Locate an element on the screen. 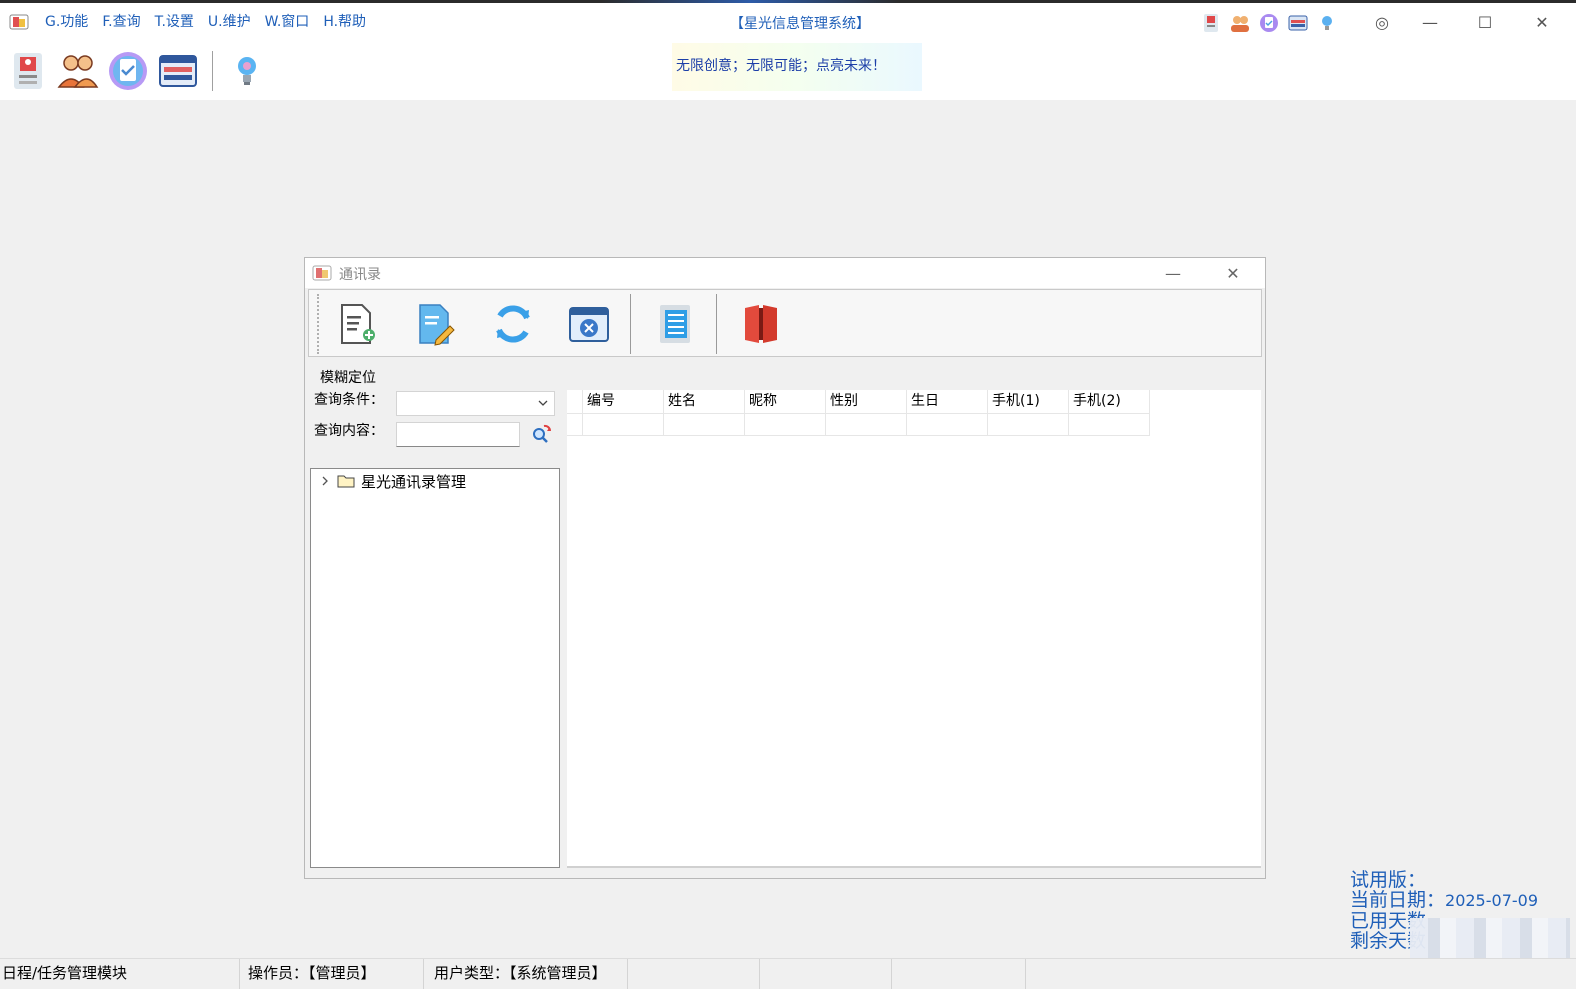 This screenshot has height=989, width=1576. add-record-icon is located at coordinates (358, 324).